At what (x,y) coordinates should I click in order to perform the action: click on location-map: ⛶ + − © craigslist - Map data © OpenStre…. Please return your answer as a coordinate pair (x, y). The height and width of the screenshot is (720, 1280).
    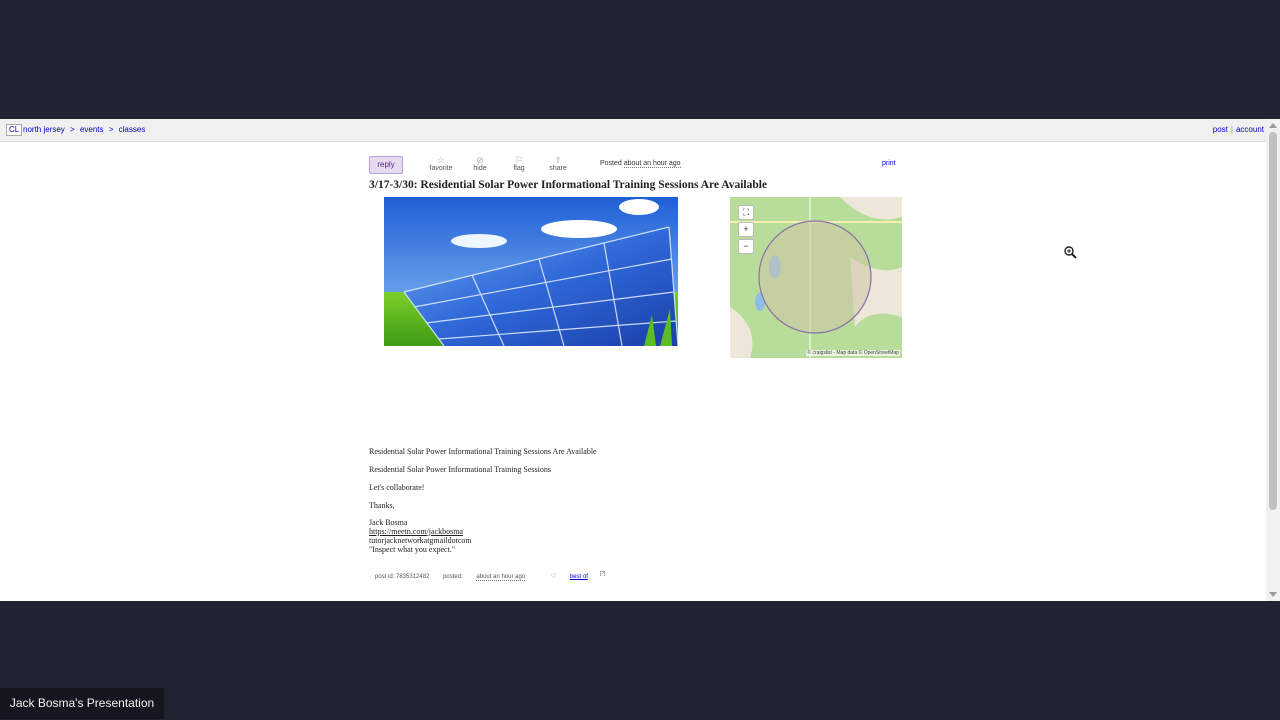
    Looking at the image, I should click on (816, 277).